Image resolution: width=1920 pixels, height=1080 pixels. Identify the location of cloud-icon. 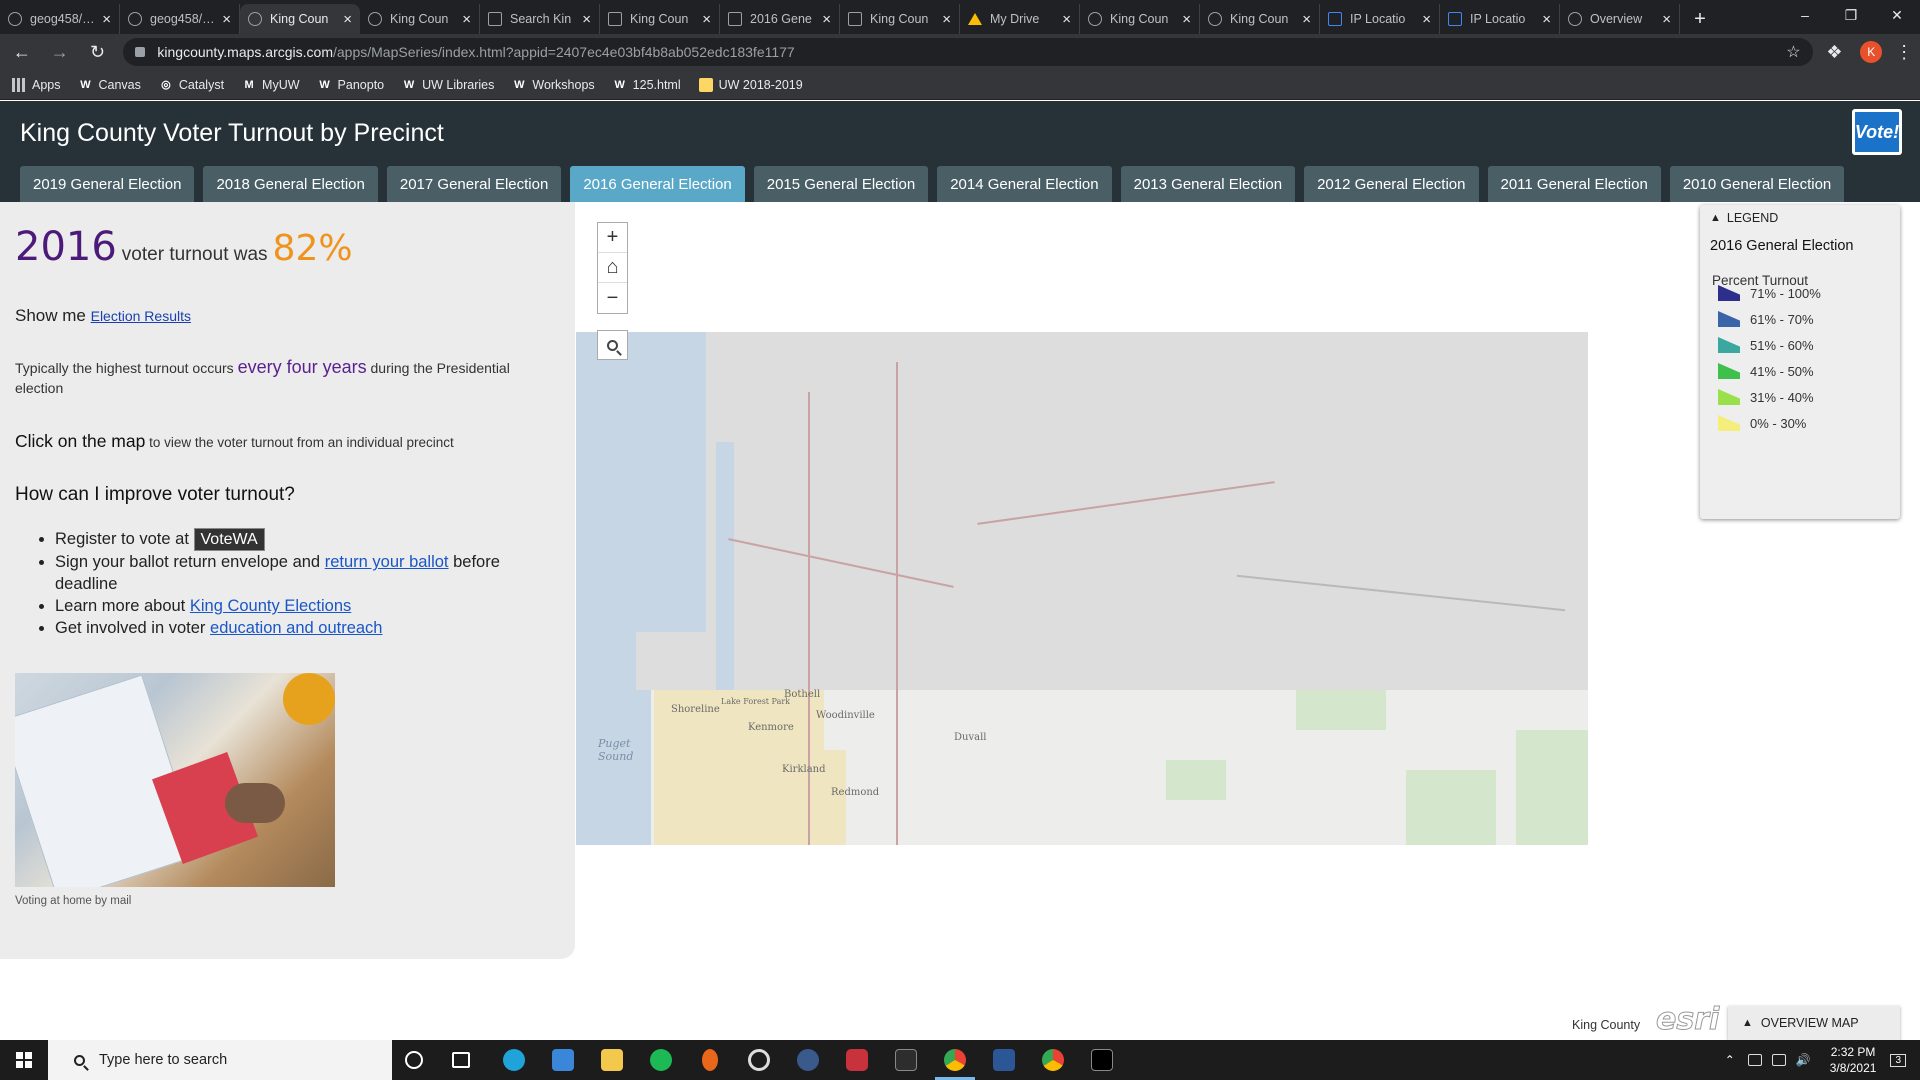
(1754, 1060).